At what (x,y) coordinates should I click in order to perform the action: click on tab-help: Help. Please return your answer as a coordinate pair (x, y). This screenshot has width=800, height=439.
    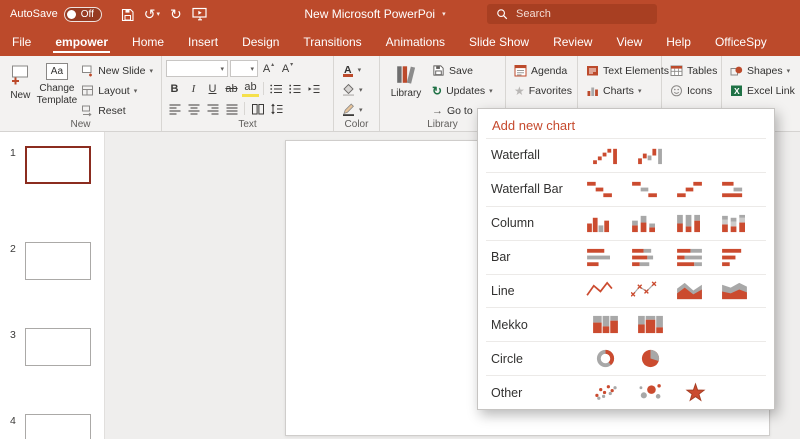
    Looking at the image, I should click on (678, 42).